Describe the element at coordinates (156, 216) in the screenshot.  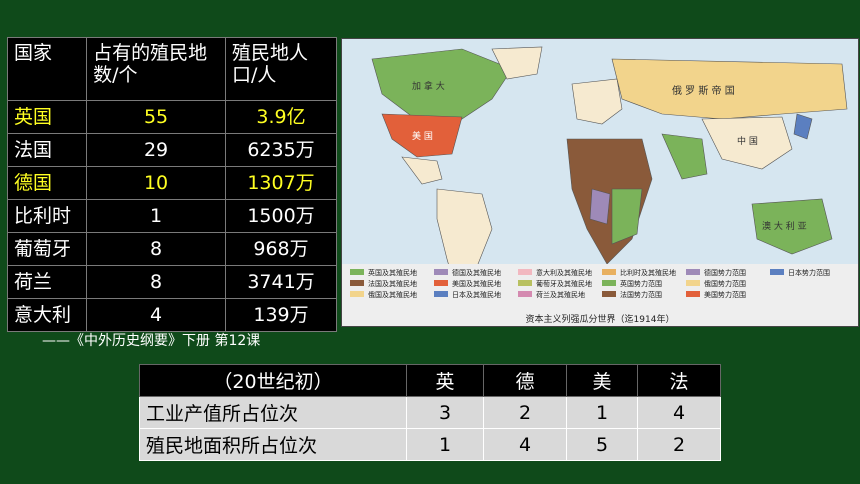
I see `count-cell: 1` at that location.